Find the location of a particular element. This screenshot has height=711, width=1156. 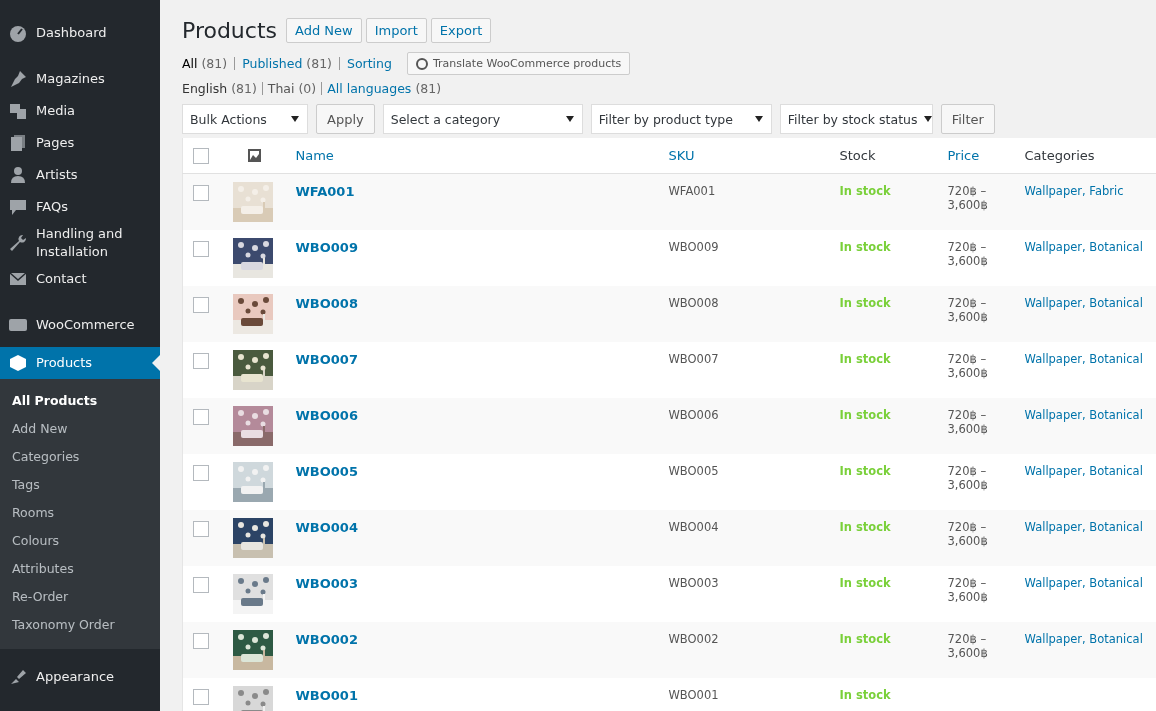

column-header: SKU is located at coordinates (681, 155).